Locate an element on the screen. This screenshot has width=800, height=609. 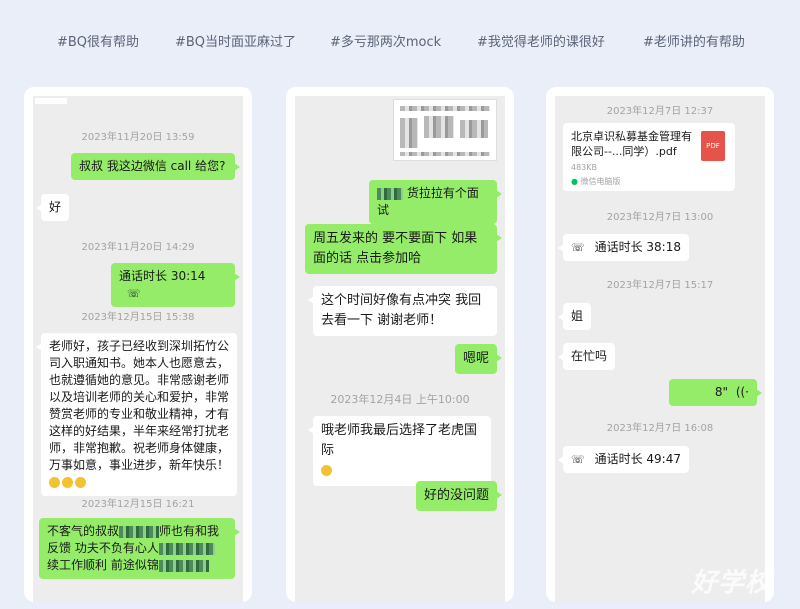
timestamp: 2023年12月7日 12:37 is located at coordinates (660, 111).